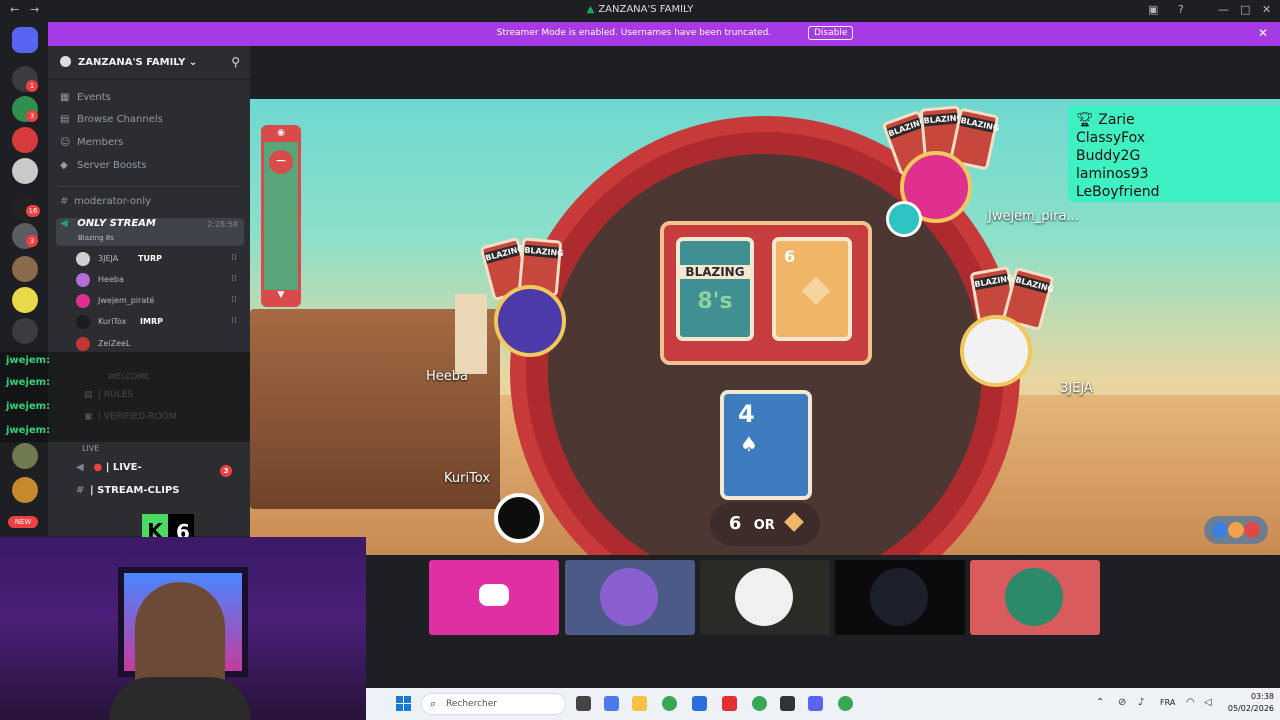 This screenshot has width=1280, height=720. What do you see at coordinates (766, 293) in the screenshot?
I see `play-tray: BLAZING 8's 6` at bounding box center [766, 293].